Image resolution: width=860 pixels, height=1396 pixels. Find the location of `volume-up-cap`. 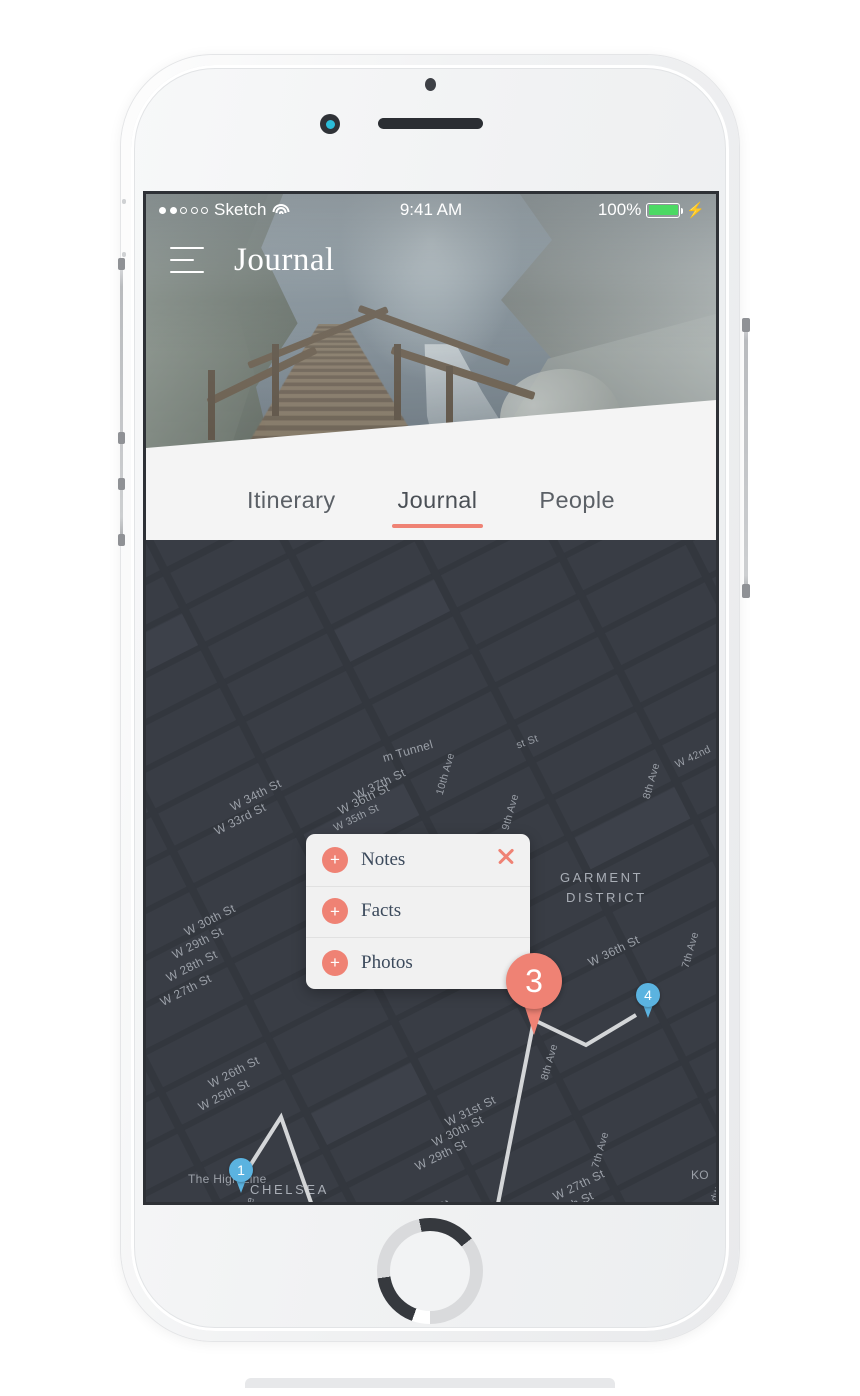

volume-up-cap is located at coordinates (121, 264).